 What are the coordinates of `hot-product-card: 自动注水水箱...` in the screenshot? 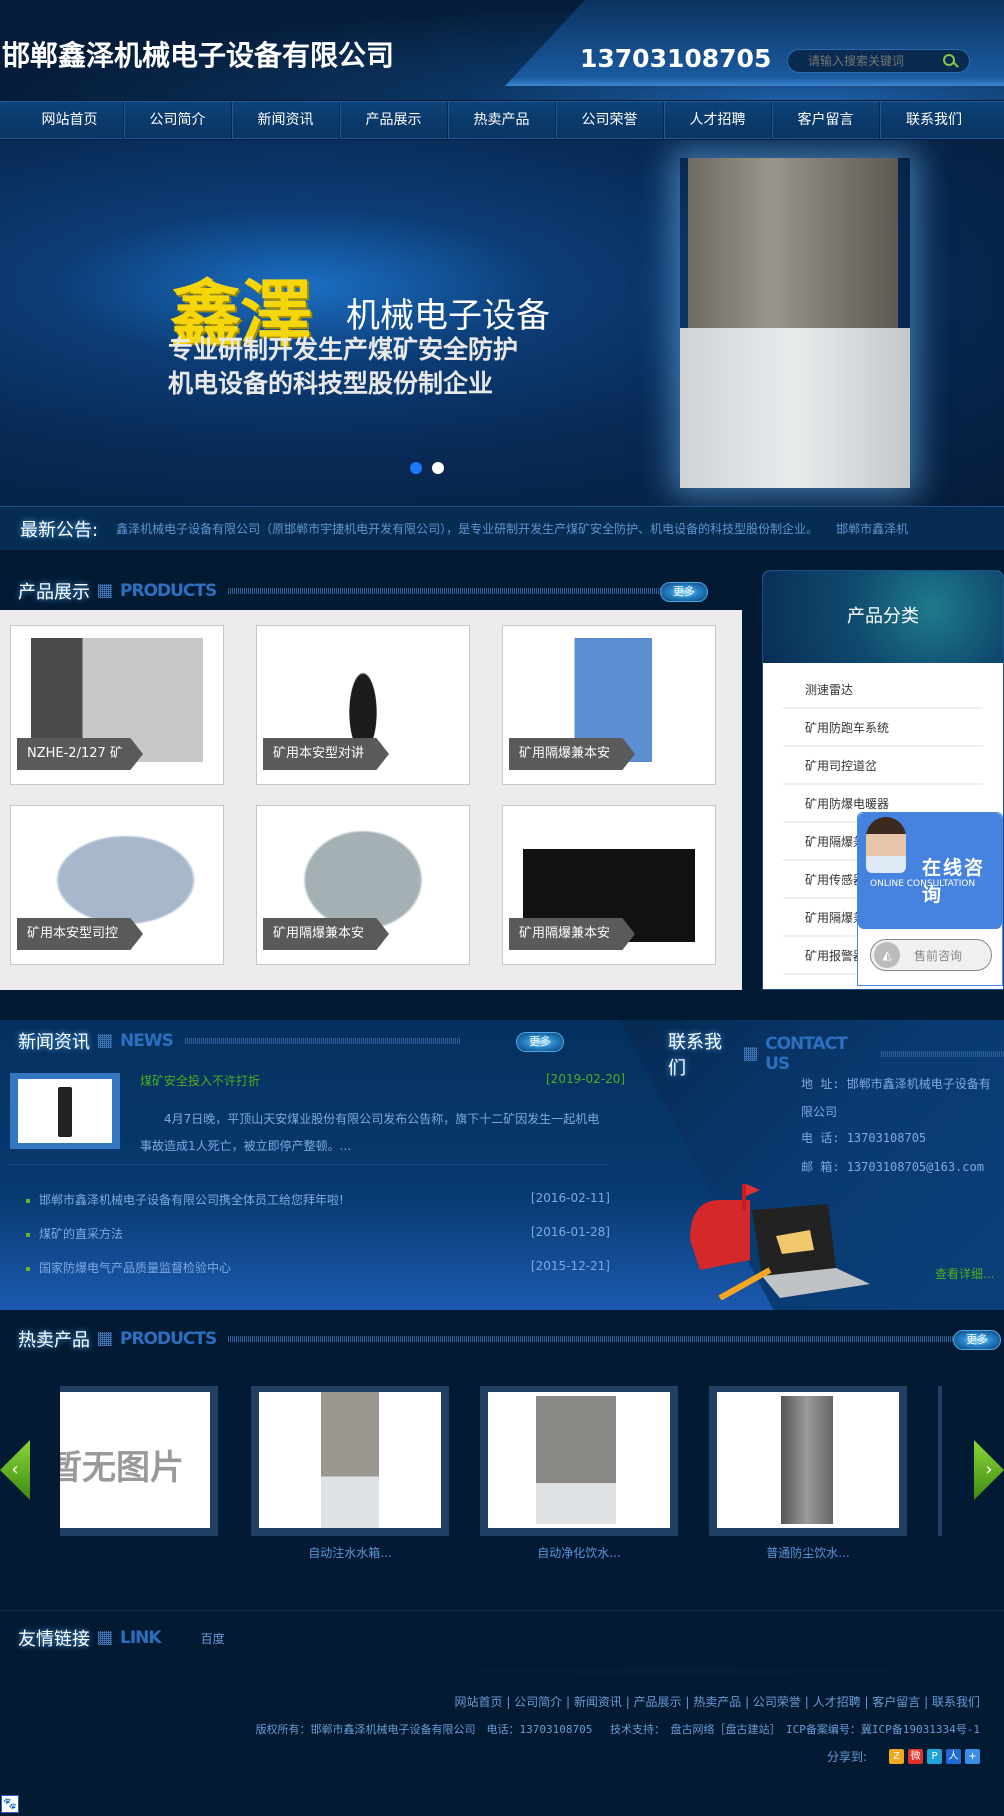 It's located at (350, 1473).